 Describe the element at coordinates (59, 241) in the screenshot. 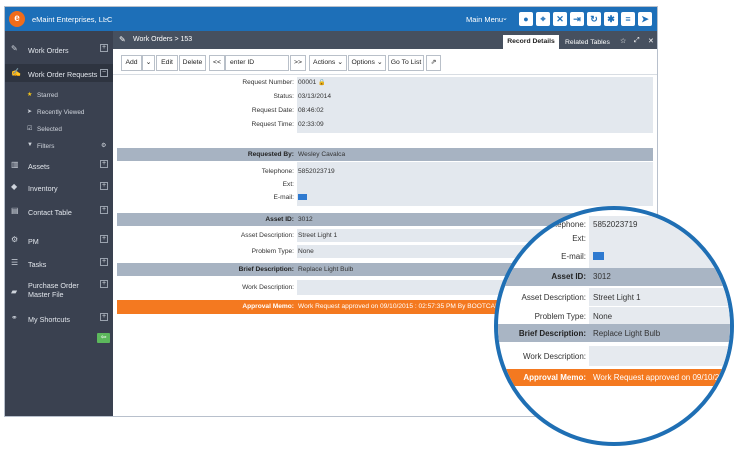

I see `sidebar-item-pm: ⚙ PM +` at that location.